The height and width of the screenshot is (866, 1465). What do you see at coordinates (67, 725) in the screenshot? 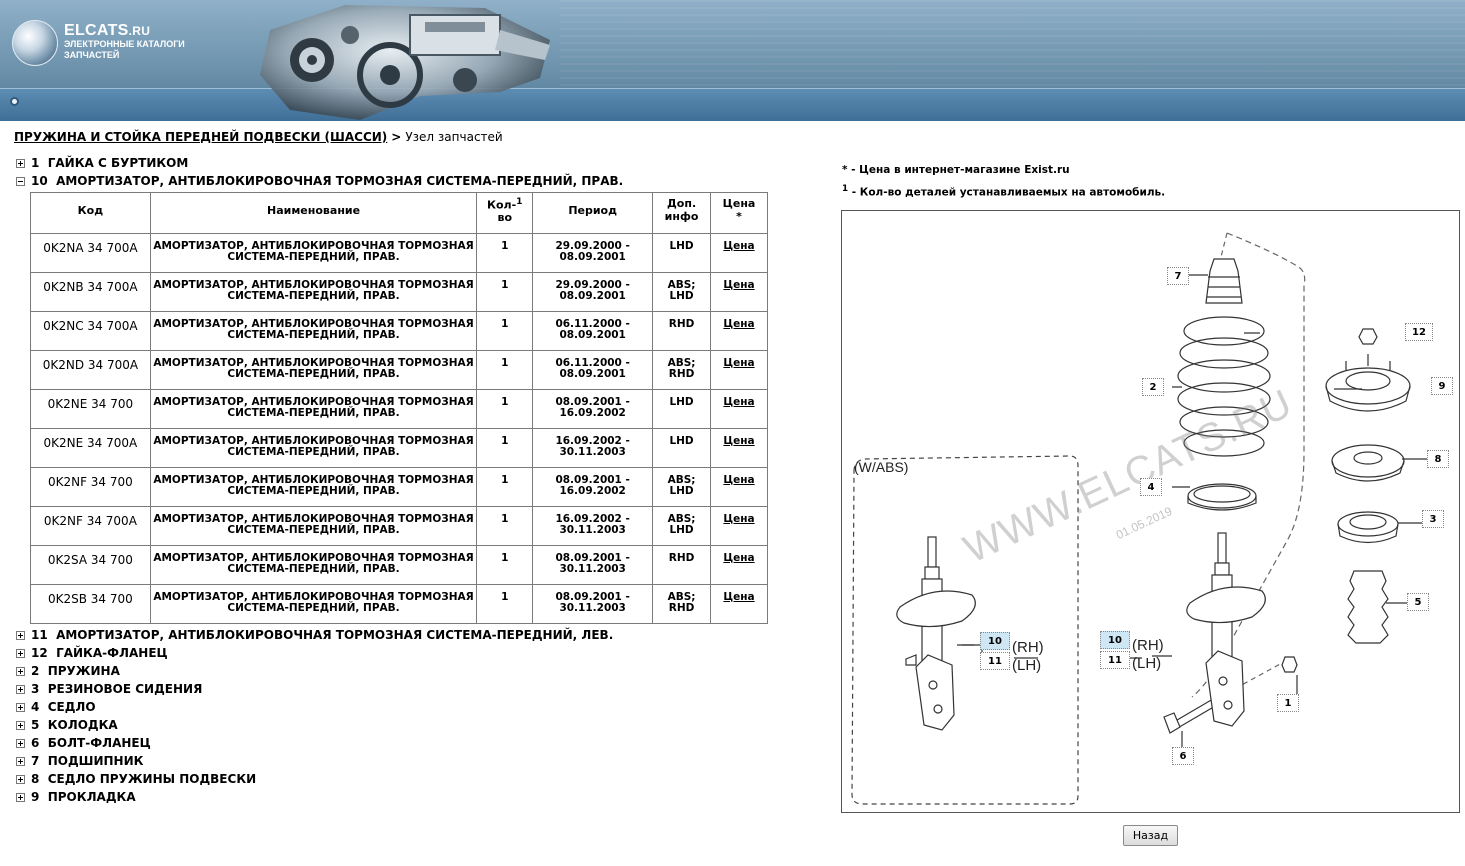
I see `tree-item-5: 5 КОЛОДКА` at bounding box center [67, 725].